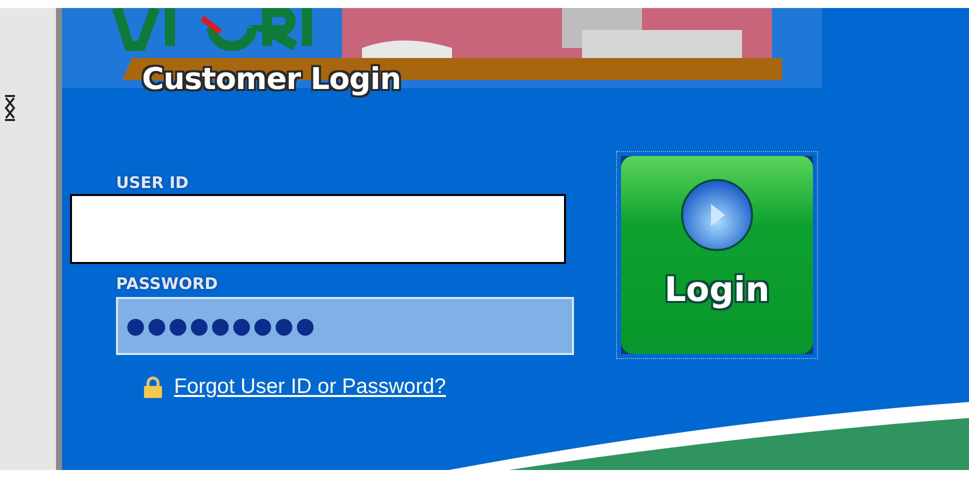 The height and width of the screenshot is (481, 969). Describe the element at coordinates (153, 387) in the screenshot. I see `padlock-icon` at that location.